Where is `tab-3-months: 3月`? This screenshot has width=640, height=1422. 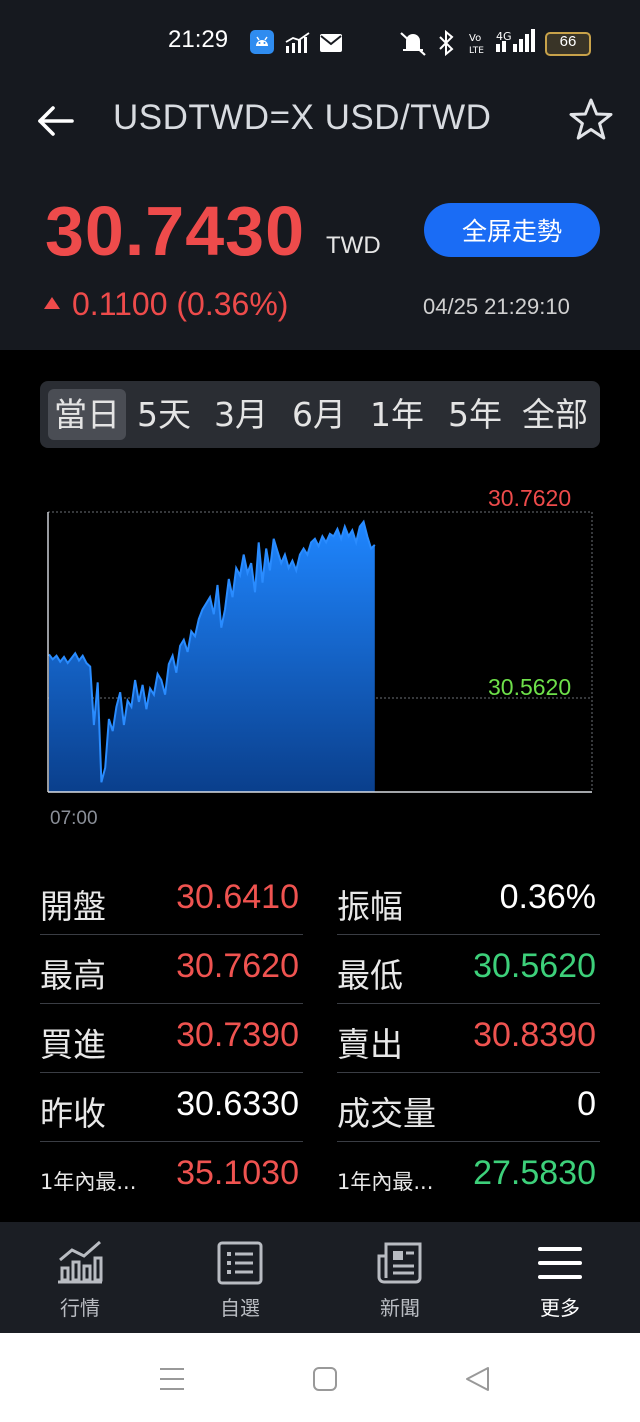 tab-3-months: 3月 is located at coordinates (241, 414).